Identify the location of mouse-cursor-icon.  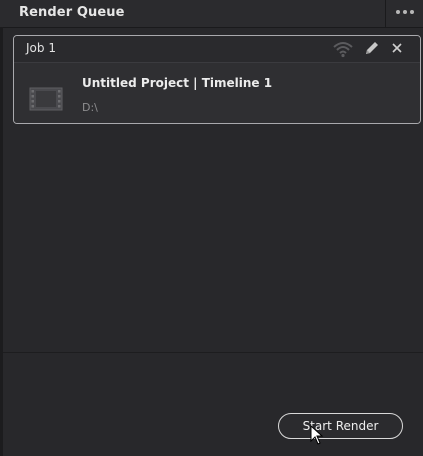
(317, 435).